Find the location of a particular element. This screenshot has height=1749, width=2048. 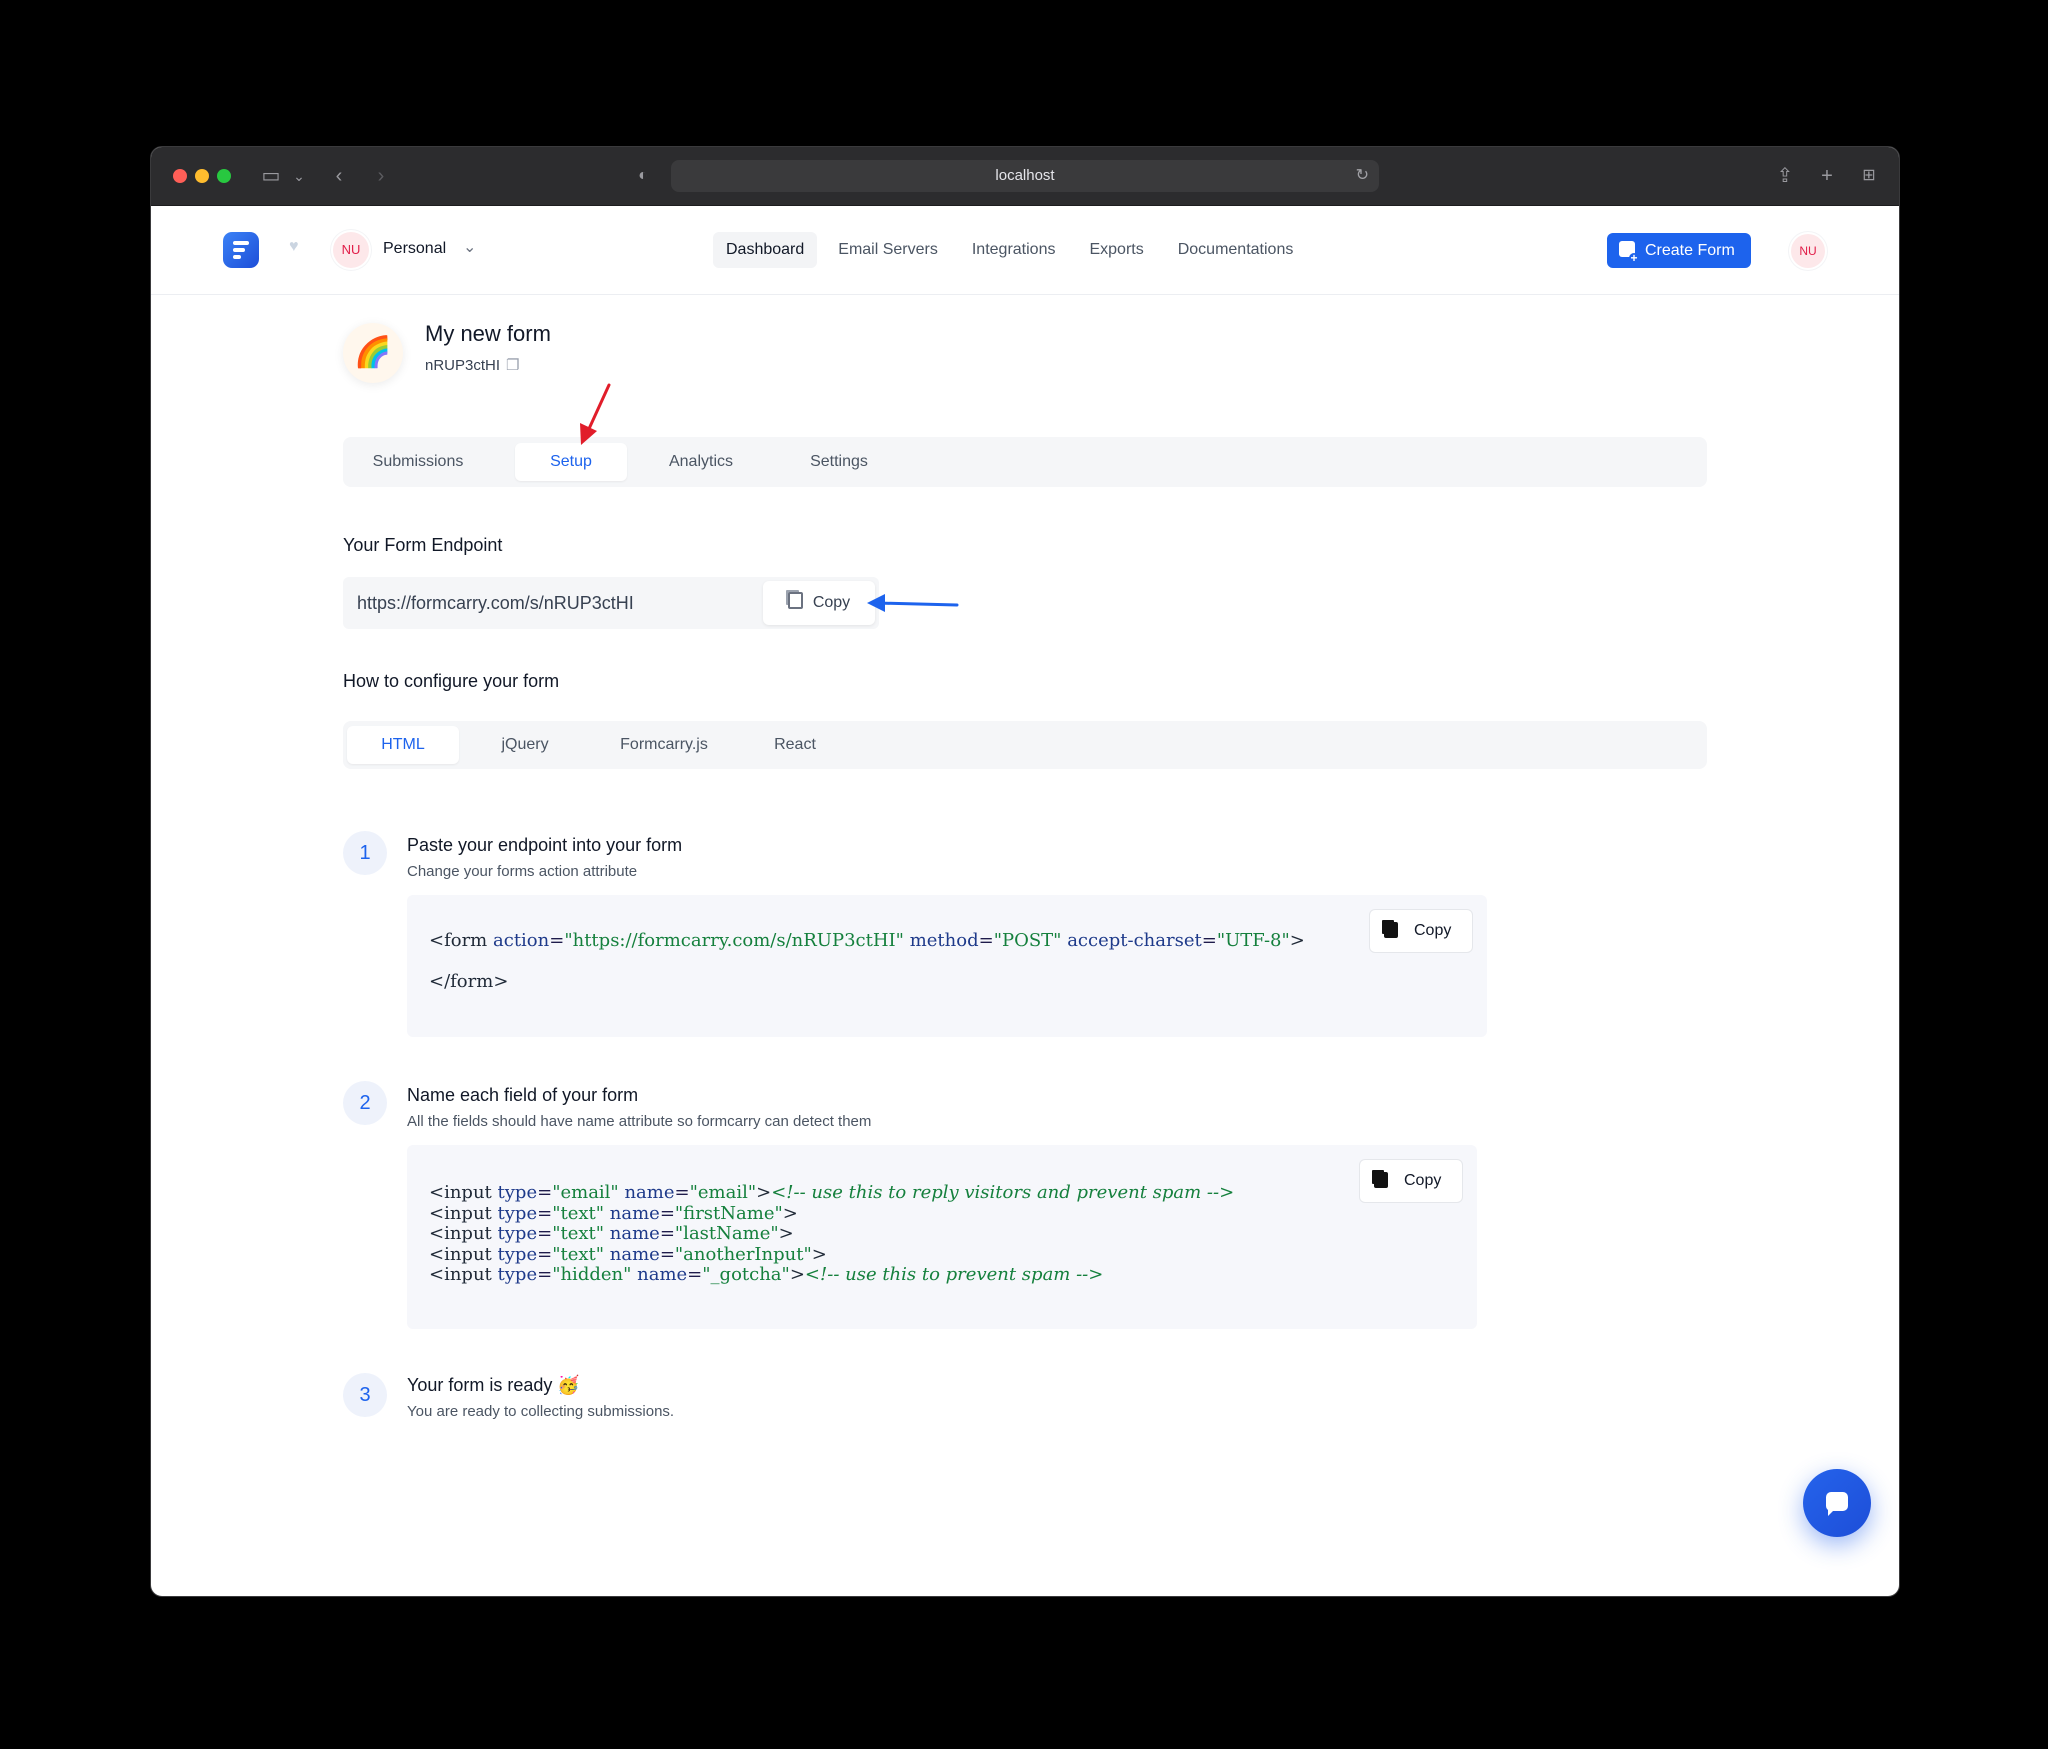

chat-button is located at coordinates (1837, 1503).